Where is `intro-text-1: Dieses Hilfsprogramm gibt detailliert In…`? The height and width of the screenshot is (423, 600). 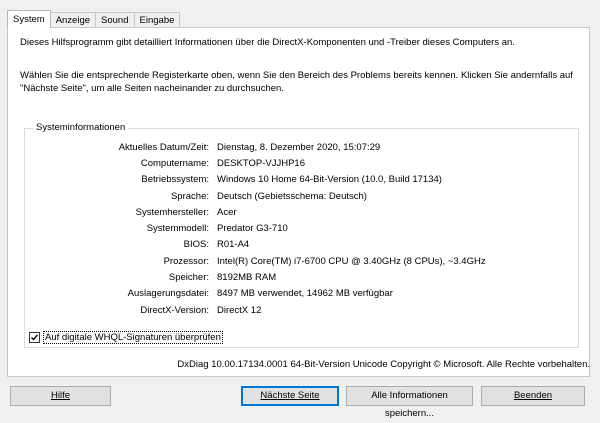
intro-text-1: Dieses Hilfsprogramm gibt detailliert In… is located at coordinates (267, 42).